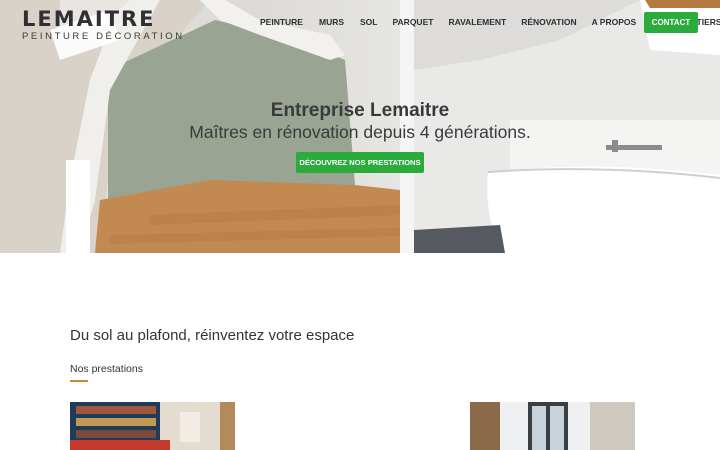  What do you see at coordinates (360, 110) in the screenshot?
I see `hero-title: Entreprise Lemaitre` at bounding box center [360, 110].